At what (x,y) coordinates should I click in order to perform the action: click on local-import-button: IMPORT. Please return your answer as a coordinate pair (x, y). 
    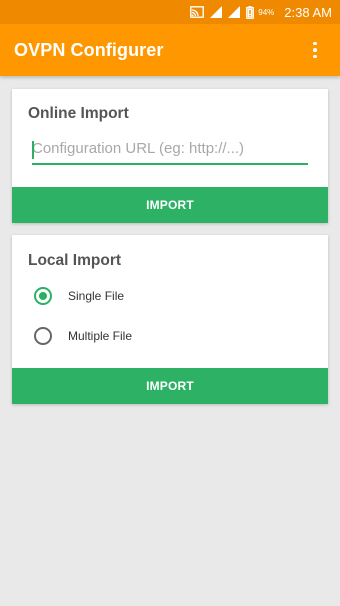
    Looking at the image, I should click on (170, 386).